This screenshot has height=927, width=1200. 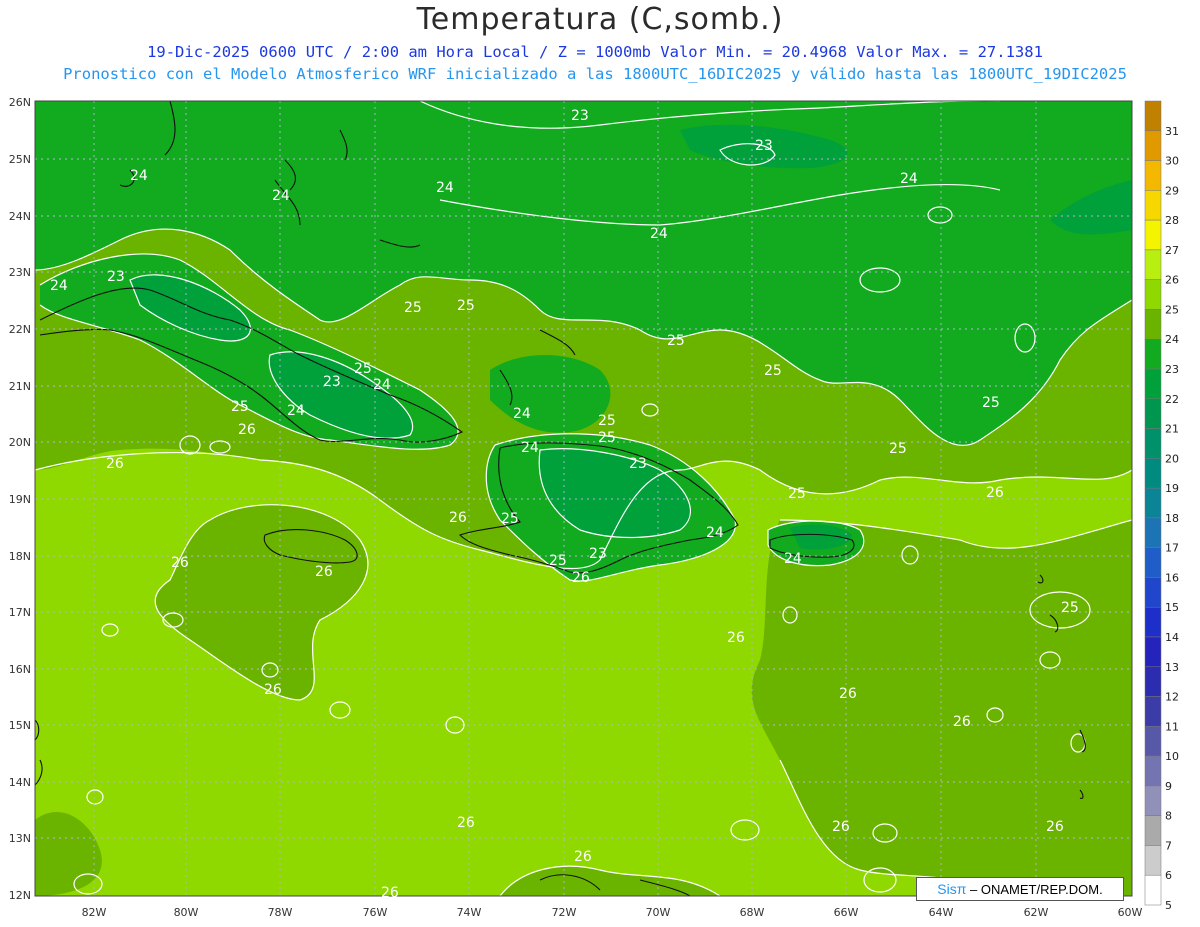 What do you see at coordinates (20, 329) in the screenshot?
I see `lat-label: 22N` at bounding box center [20, 329].